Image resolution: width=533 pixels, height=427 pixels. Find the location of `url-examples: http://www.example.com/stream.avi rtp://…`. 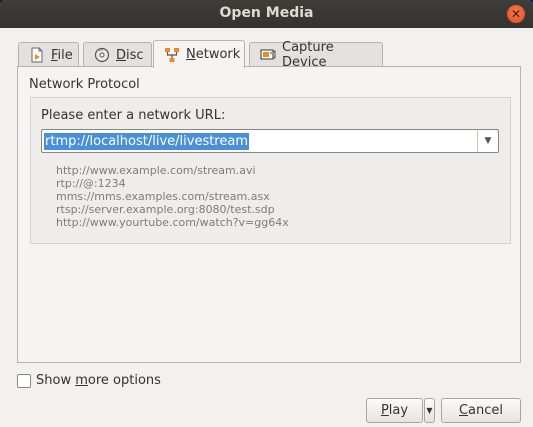

url-examples: http://www.example.com/stream.avi rtp://… is located at coordinates (172, 196).